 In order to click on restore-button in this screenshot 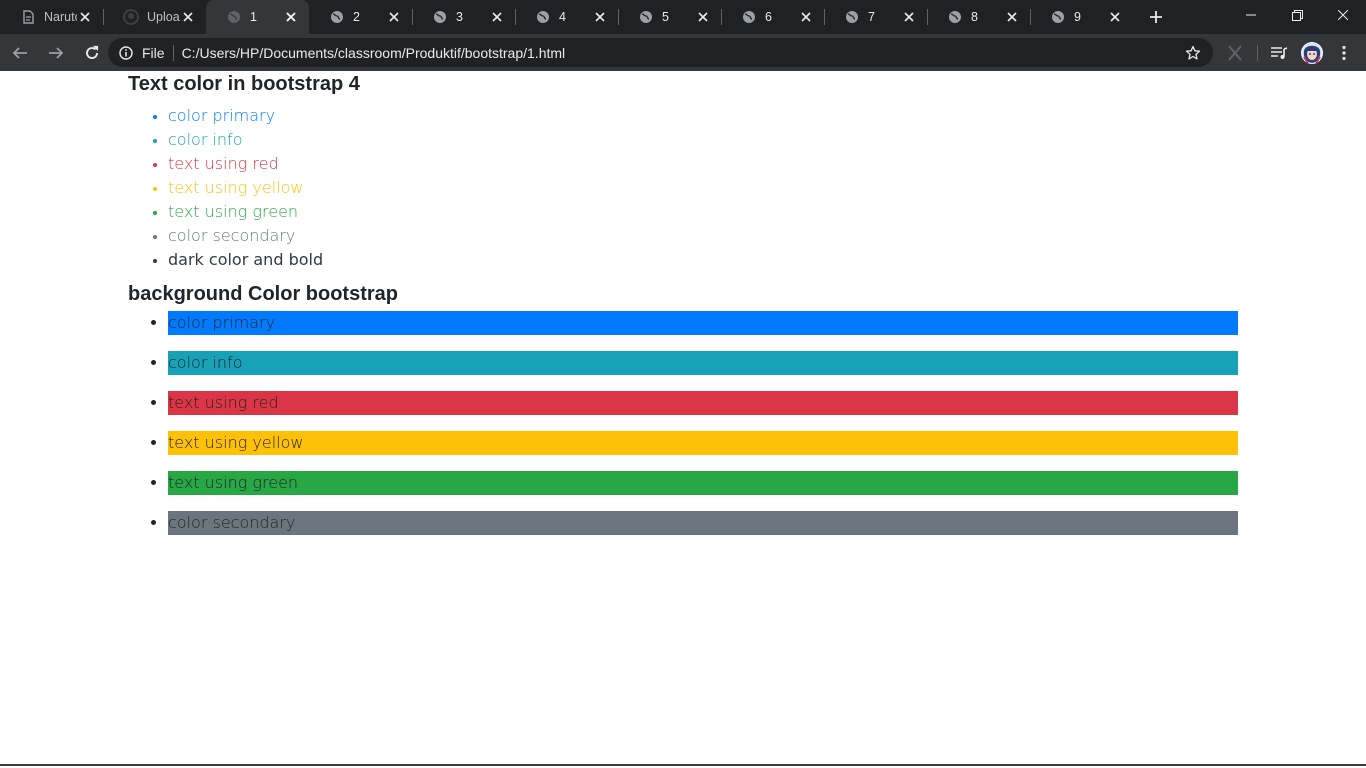, I will do `click(1297, 15)`.